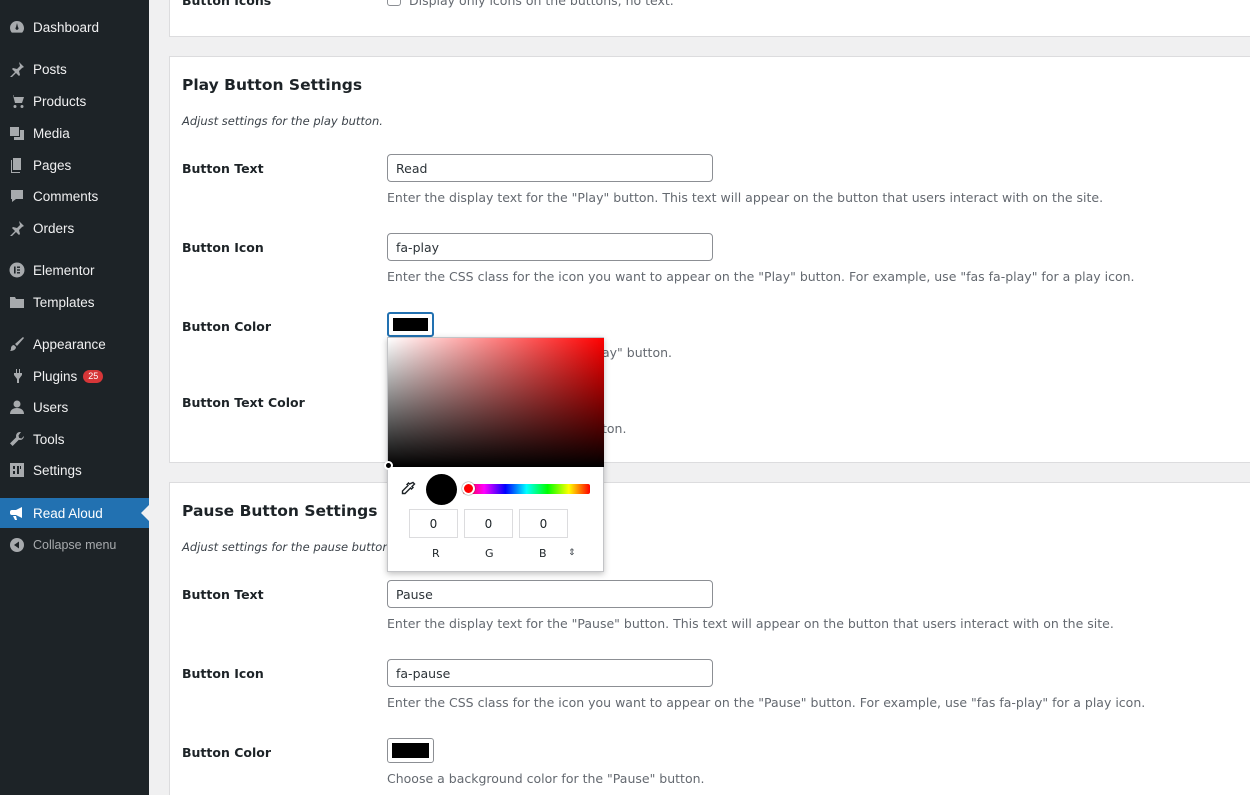  What do you see at coordinates (17, 101) in the screenshot?
I see `cart-icon` at bounding box center [17, 101].